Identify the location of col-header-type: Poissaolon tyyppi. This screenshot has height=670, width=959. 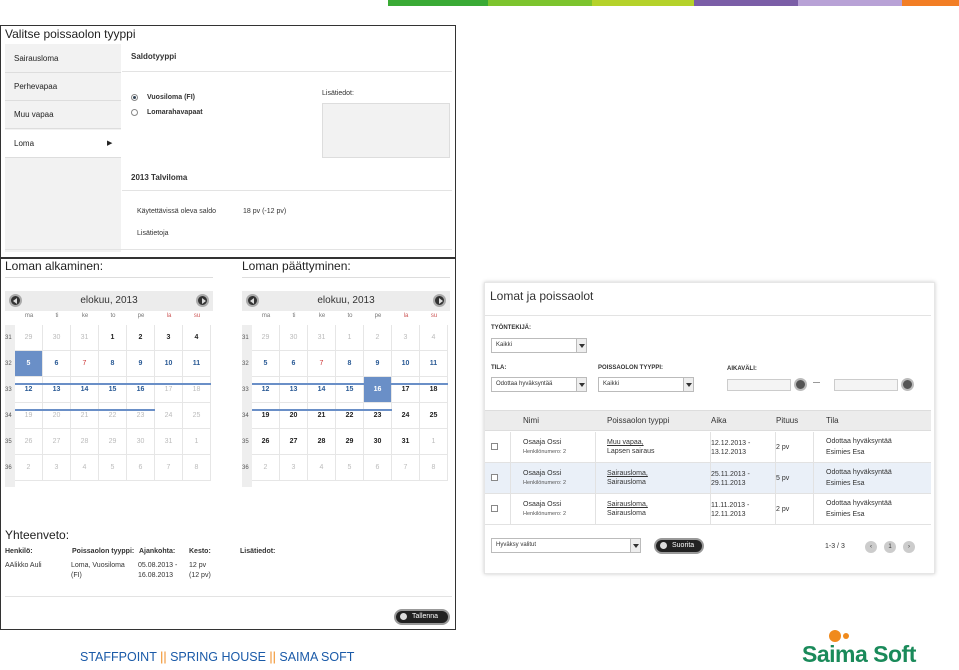
(638, 420).